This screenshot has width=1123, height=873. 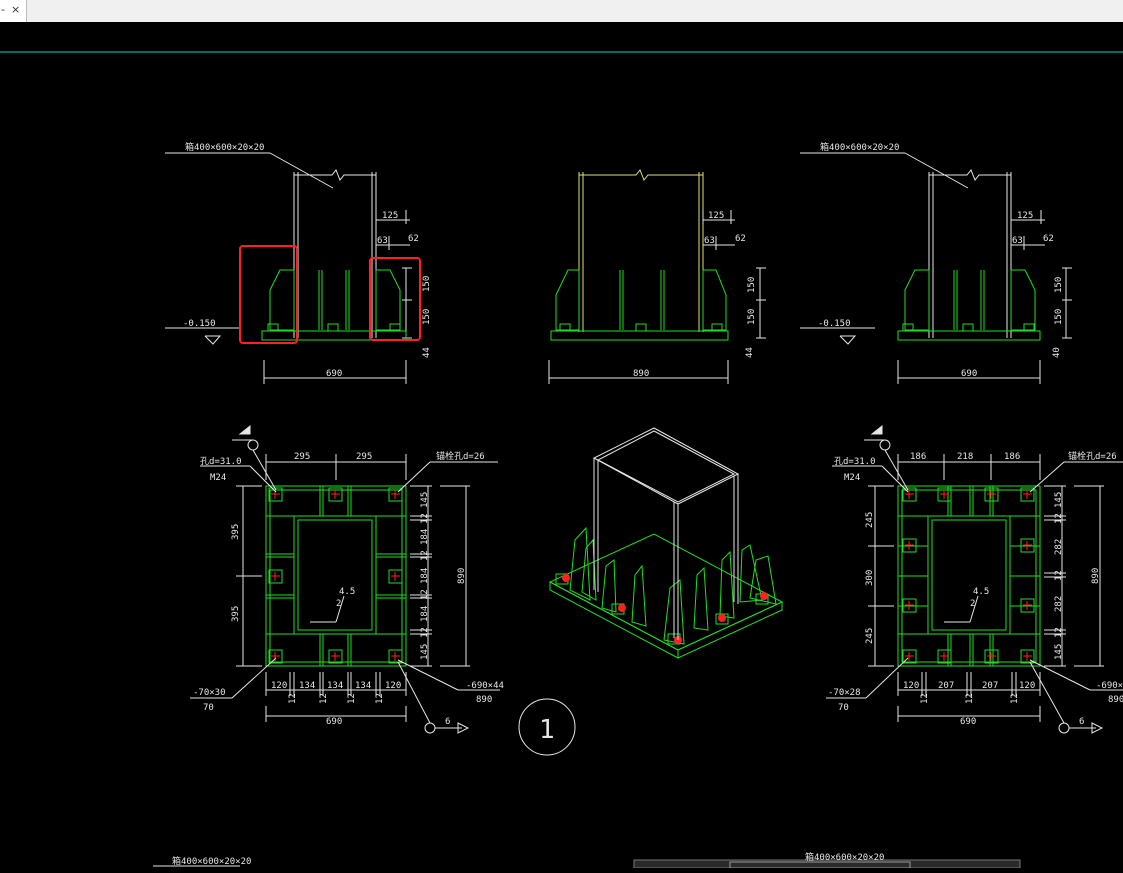 What do you see at coordinates (965, 457) in the screenshot?
I see `top-dim-2: 218` at bounding box center [965, 457].